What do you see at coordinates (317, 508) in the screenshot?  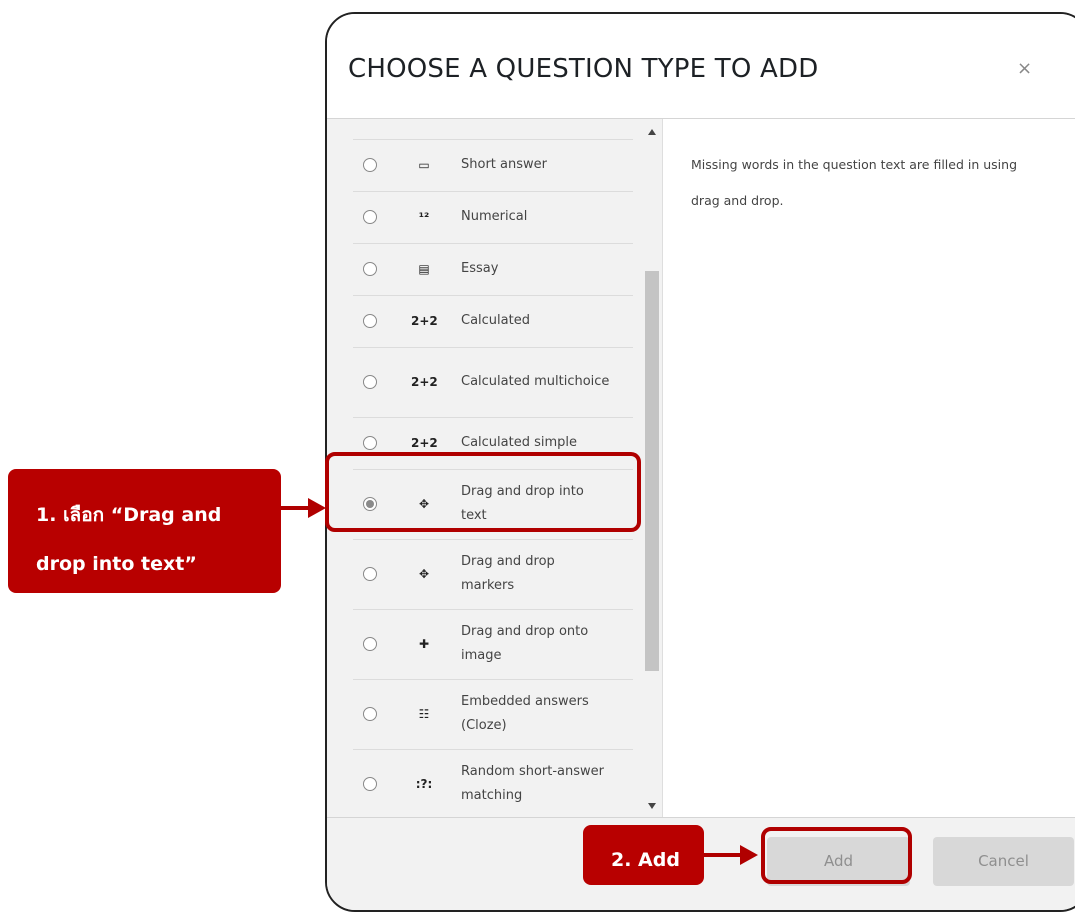 I see `arrow-step1-head` at bounding box center [317, 508].